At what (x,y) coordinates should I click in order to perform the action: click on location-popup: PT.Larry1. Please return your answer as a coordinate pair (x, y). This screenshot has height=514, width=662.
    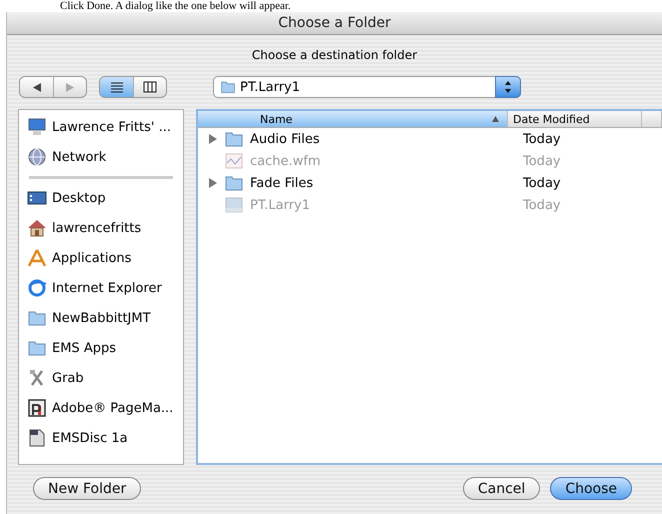
    Looking at the image, I should click on (367, 87).